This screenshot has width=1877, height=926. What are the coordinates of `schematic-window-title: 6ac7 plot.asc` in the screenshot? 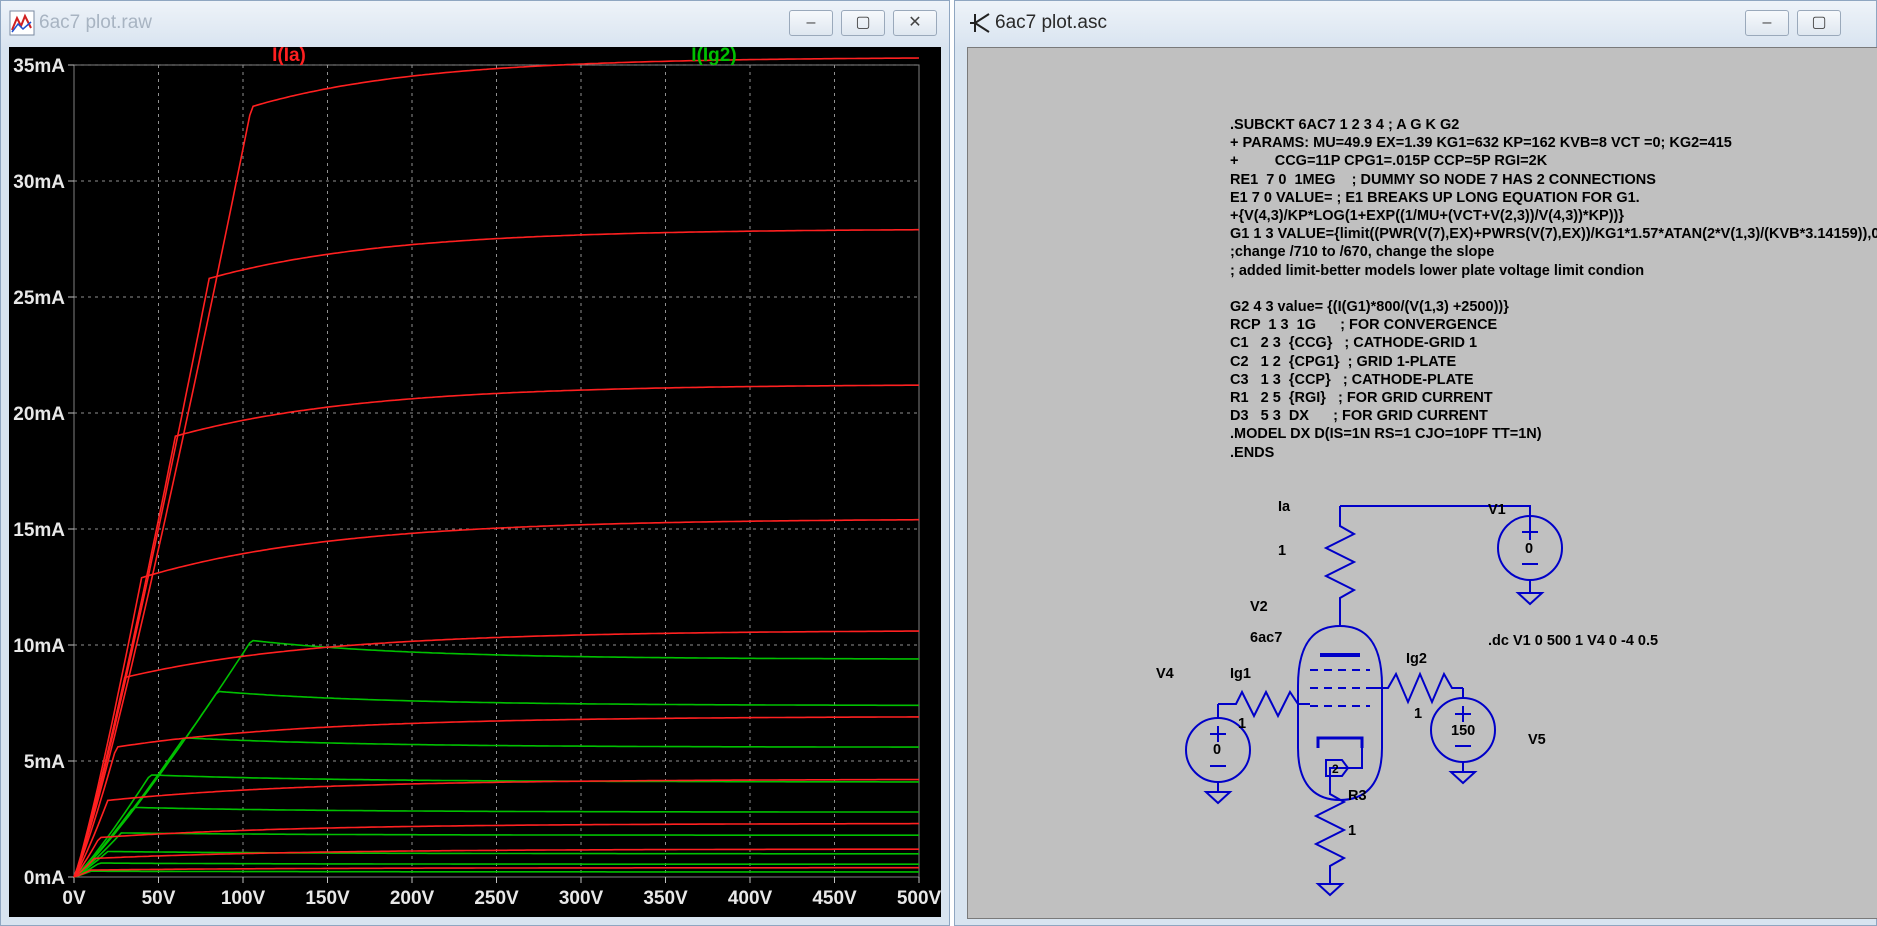 It's located at (1051, 22).